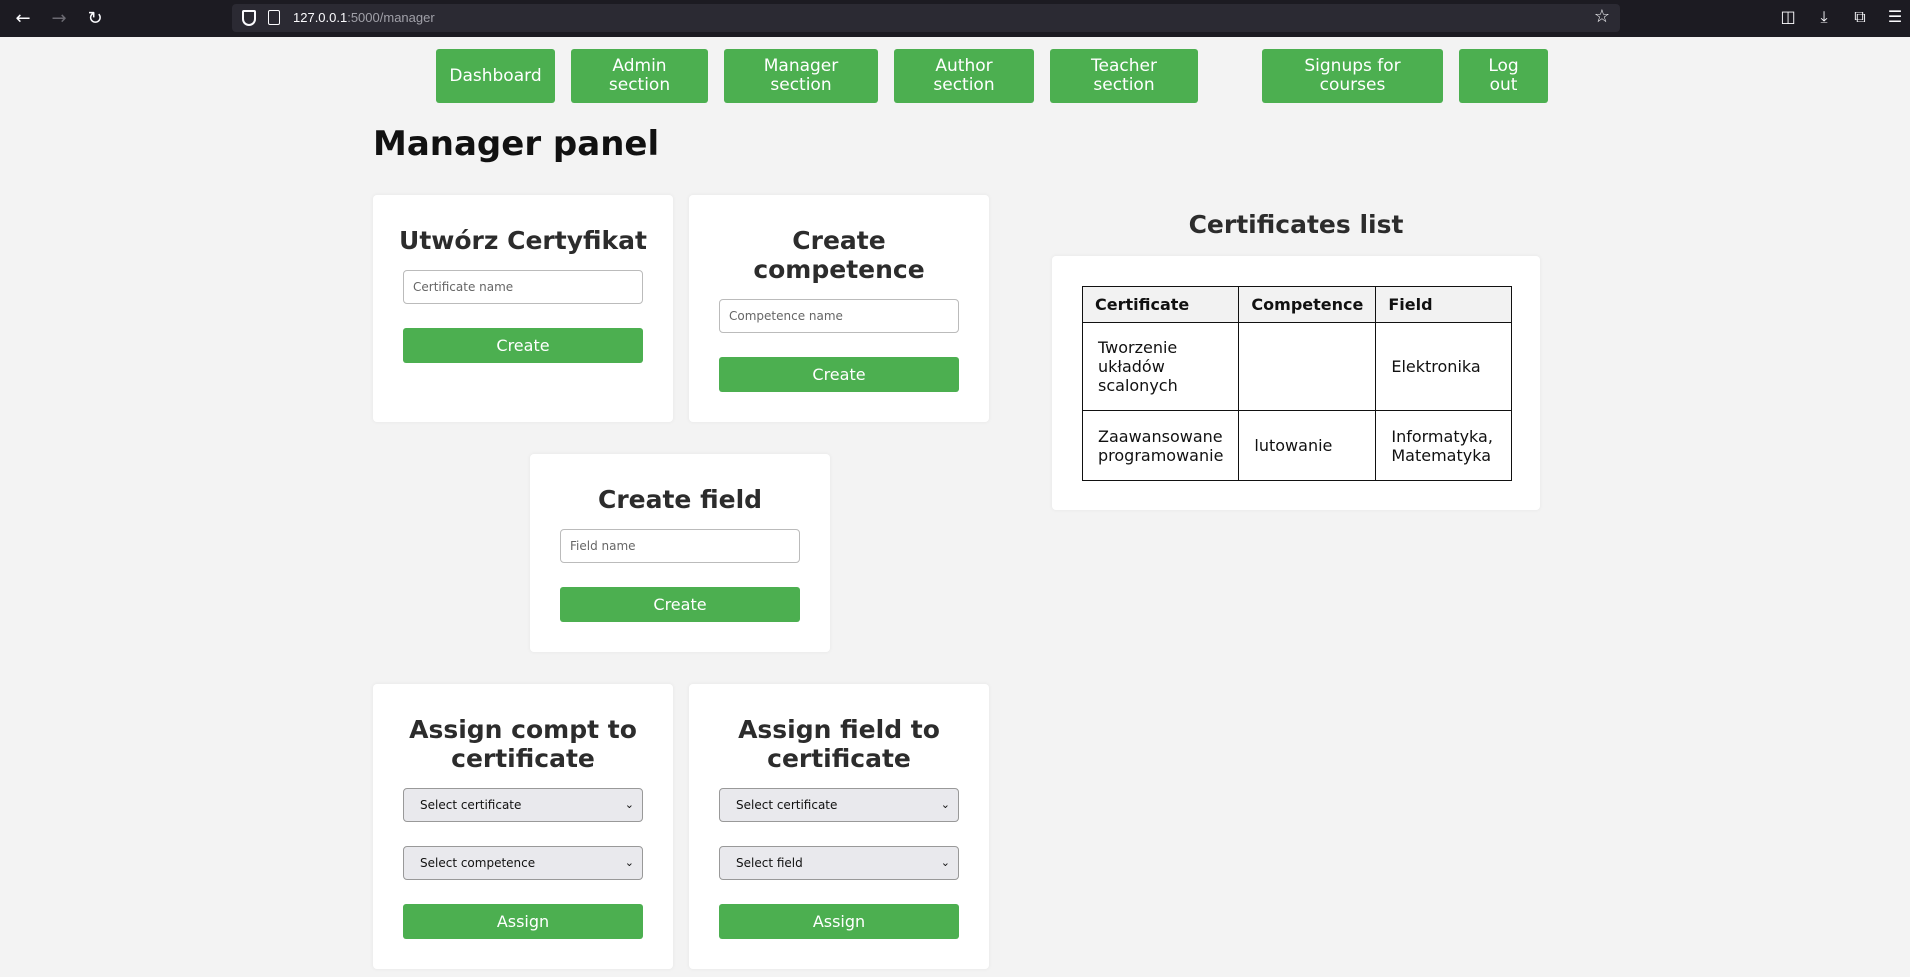  I want to click on nav-manager-label-line1: Manager, so click(801, 66).